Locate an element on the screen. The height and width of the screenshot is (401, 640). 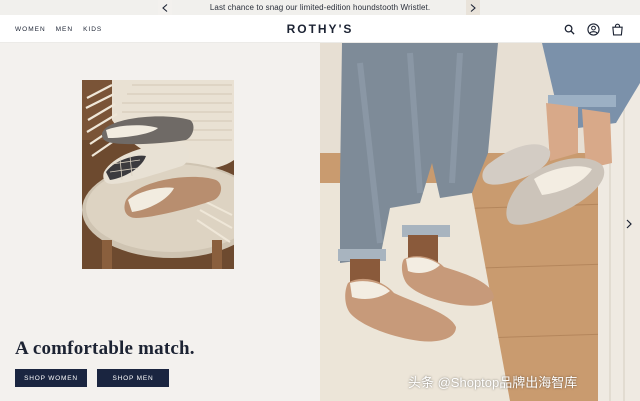
announcement-next-arrow is located at coordinates (473, 7).